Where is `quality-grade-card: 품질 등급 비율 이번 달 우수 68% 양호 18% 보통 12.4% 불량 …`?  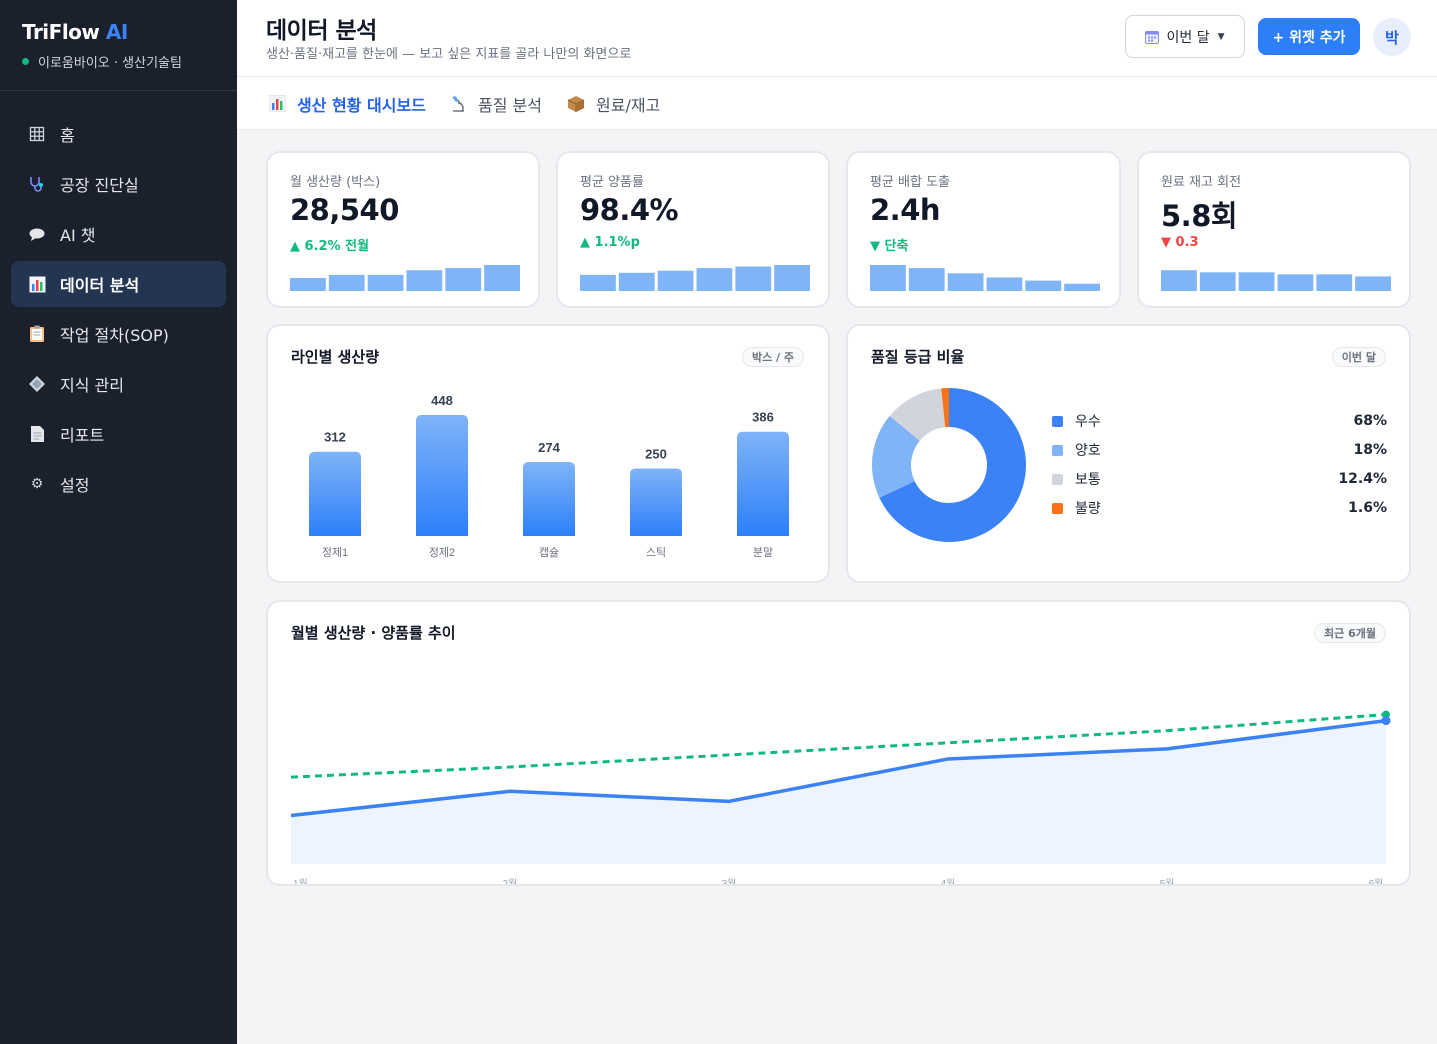
quality-grade-card: 품질 등급 비율 이번 달 우수 68% 양호 18% 보통 12.4% 불량 … is located at coordinates (1128, 453).